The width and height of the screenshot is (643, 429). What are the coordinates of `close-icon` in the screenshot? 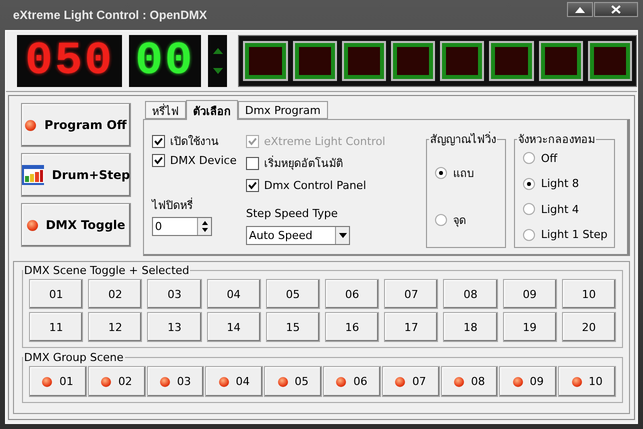 It's located at (616, 9).